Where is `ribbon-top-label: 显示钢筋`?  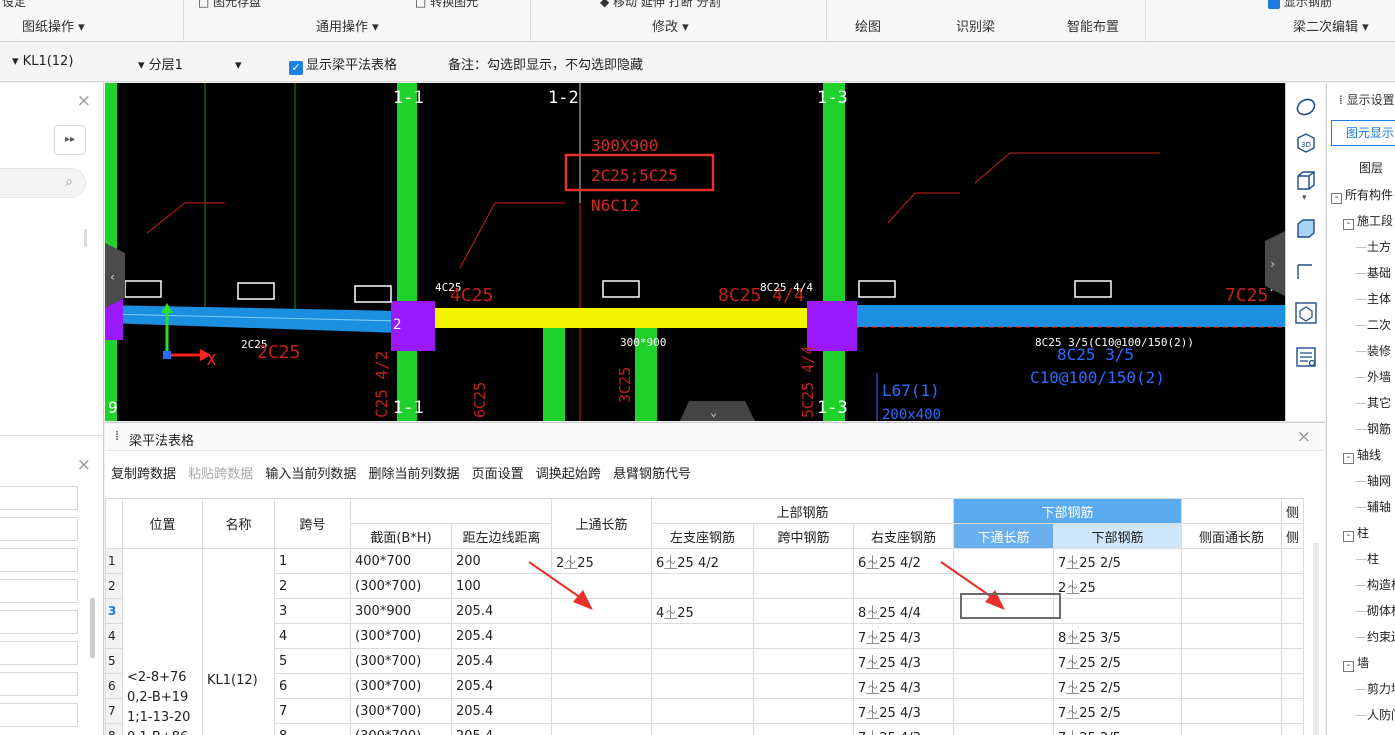
ribbon-top-label: 显示钢筋 is located at coordinates (1300, 5).